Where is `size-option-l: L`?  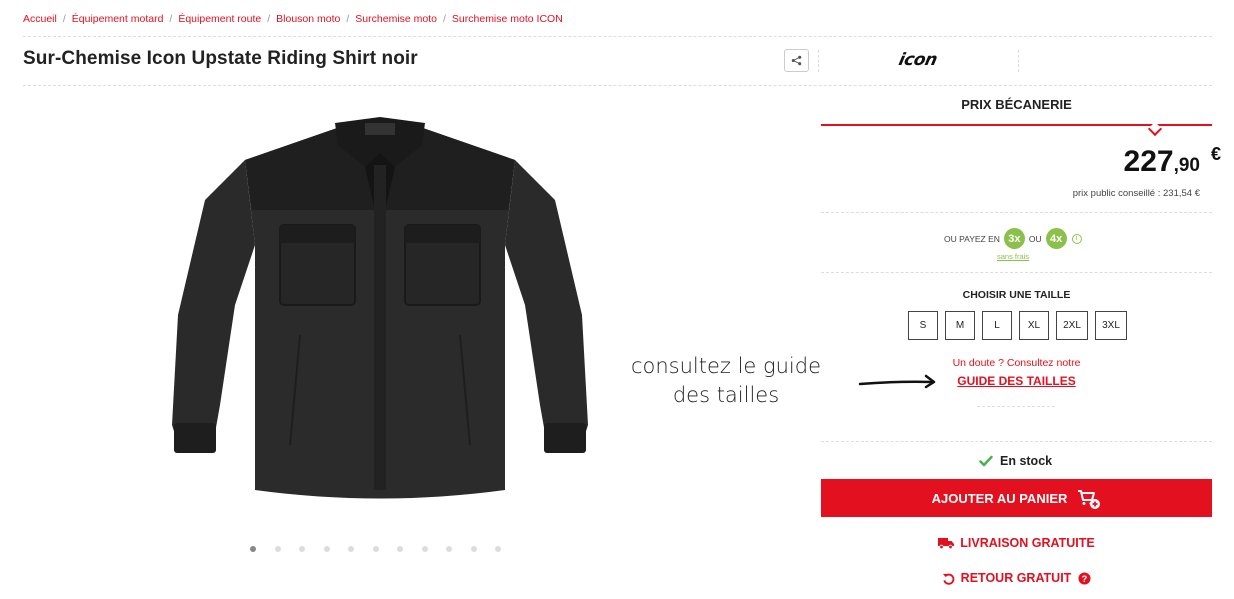 size-option-l: L is located at coordinates (997, 325).